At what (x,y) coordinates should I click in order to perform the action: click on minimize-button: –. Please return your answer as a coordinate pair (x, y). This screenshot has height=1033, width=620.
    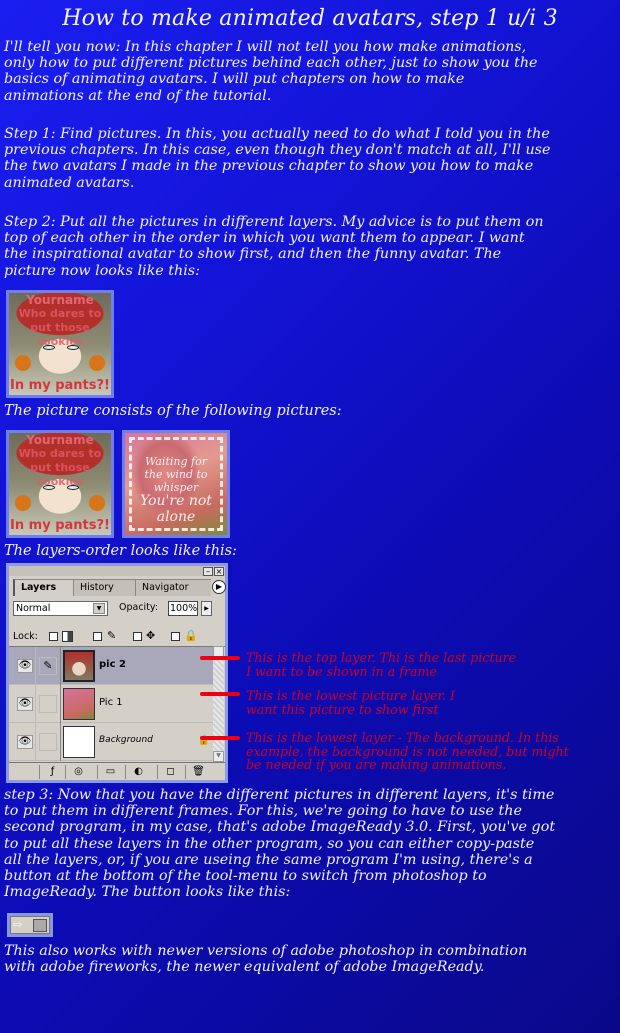
    Looking at the image, I should click on (208, 571).